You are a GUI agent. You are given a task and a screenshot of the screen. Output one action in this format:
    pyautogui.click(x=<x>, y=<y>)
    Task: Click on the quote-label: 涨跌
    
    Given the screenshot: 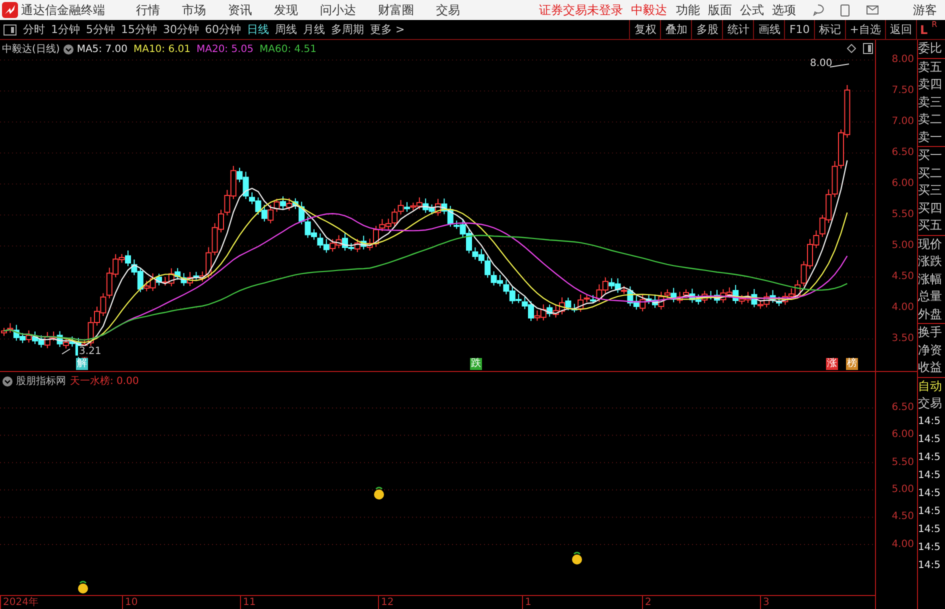 What is the action you would take?
    pyautogui.click(x=931, y=261)
    